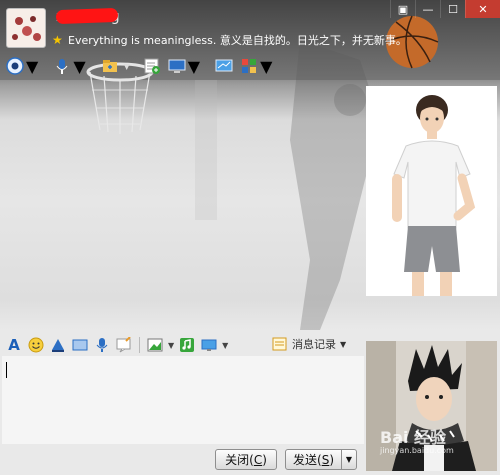  Describe the element at coordinates (152, 66) in the screenshot. I see `create-group-icon` at that location.